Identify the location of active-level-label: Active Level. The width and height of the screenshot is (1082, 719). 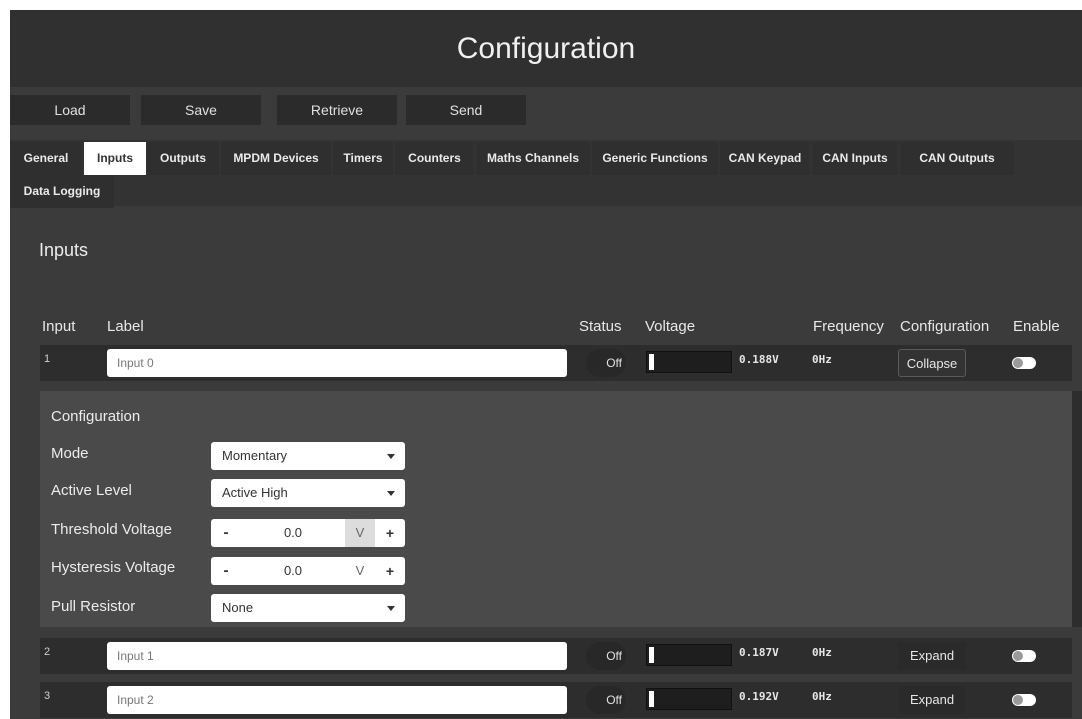
(91, 490).